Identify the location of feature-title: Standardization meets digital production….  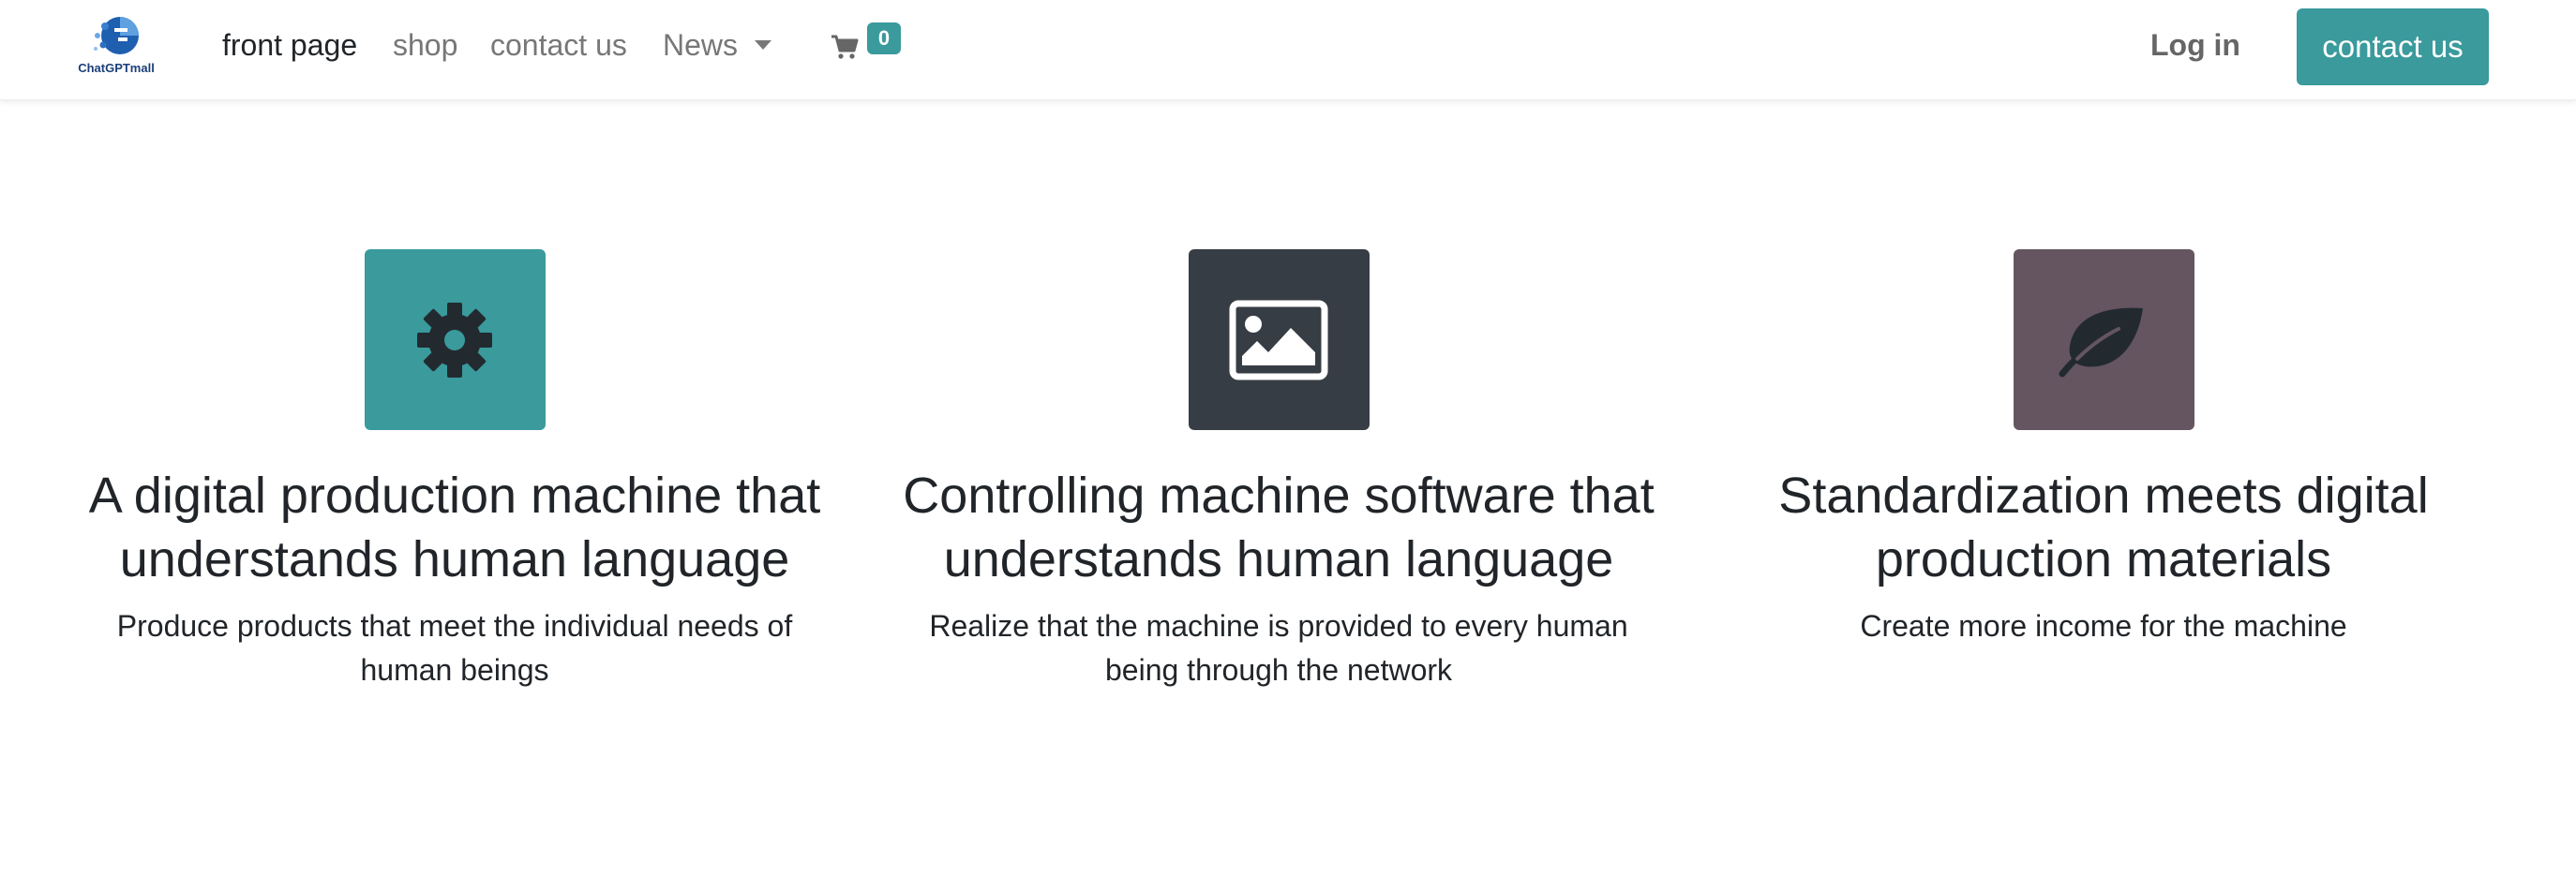
(2104, 527).